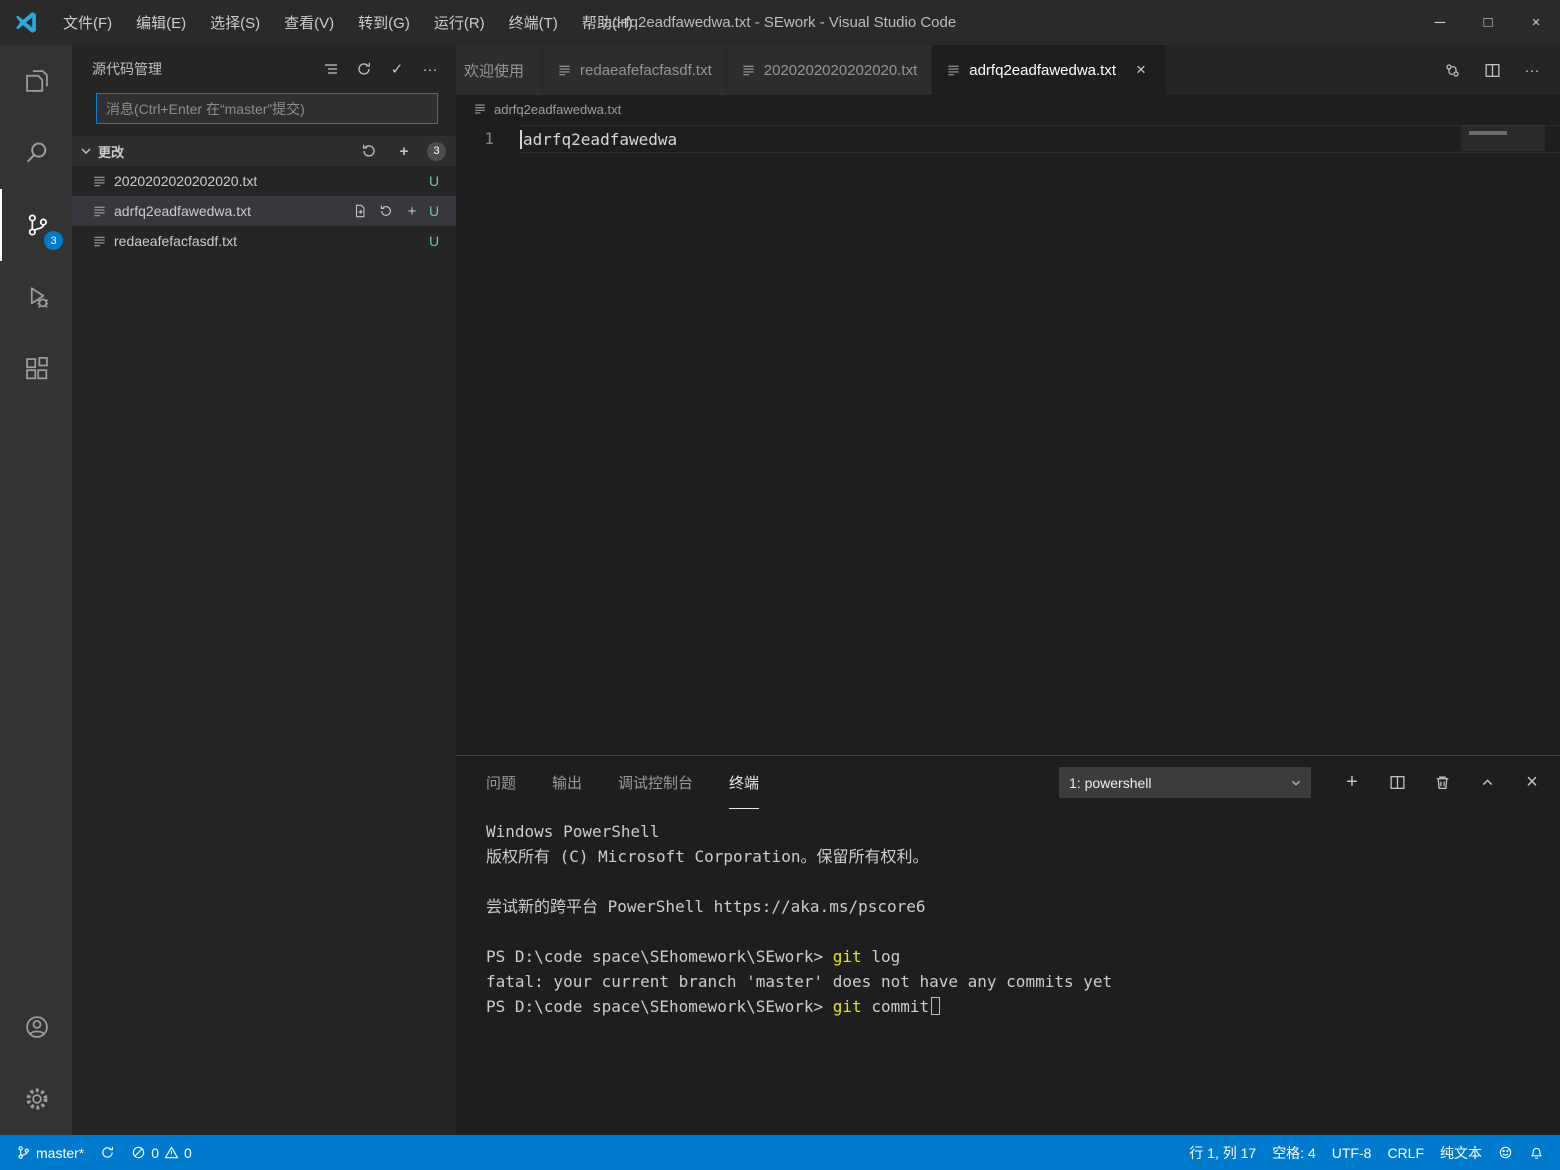  I want to click on list-tree-icon, so click(331, 69).